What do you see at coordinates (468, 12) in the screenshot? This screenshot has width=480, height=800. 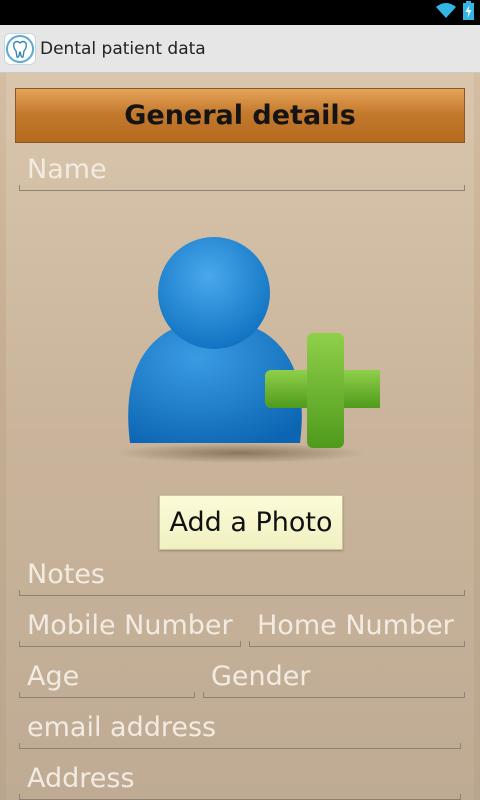 I see `battery-charging-icon` at bounding box center [468, 12].